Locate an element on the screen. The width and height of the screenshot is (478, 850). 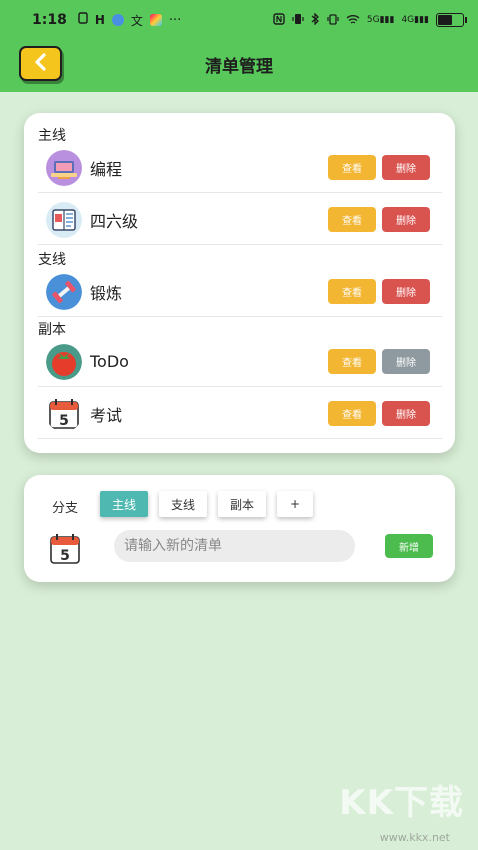
chip-main: 主线 is located at coordinates (124, 504).